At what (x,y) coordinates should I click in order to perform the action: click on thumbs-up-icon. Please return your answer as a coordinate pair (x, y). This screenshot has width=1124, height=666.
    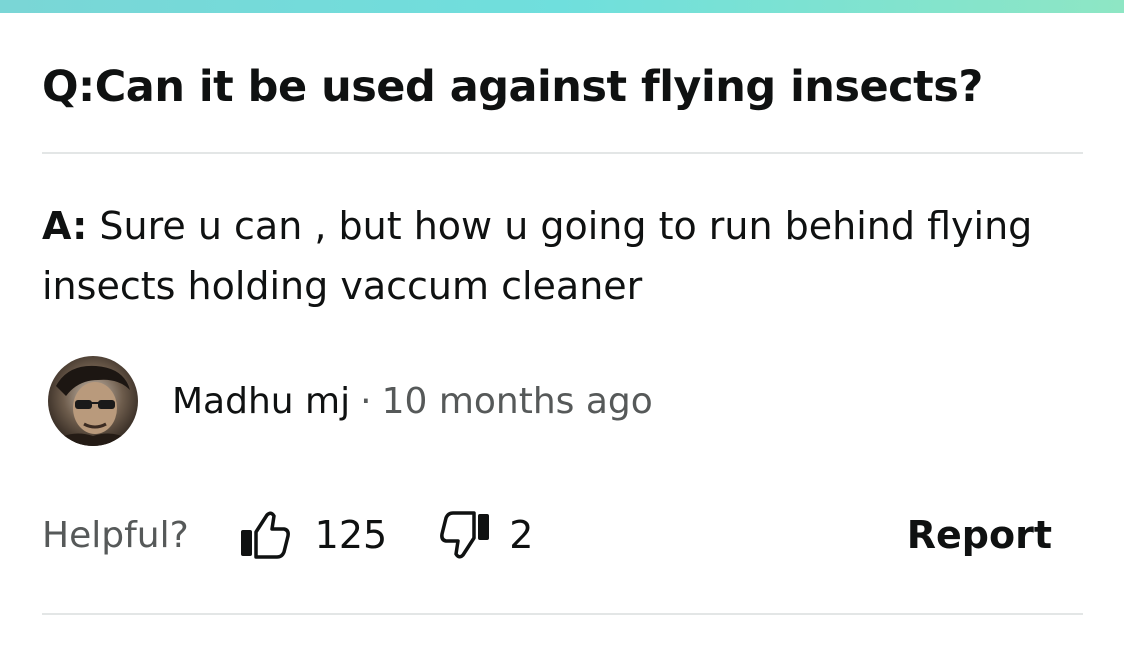
    Looking at the image, I should click on (265, 535).